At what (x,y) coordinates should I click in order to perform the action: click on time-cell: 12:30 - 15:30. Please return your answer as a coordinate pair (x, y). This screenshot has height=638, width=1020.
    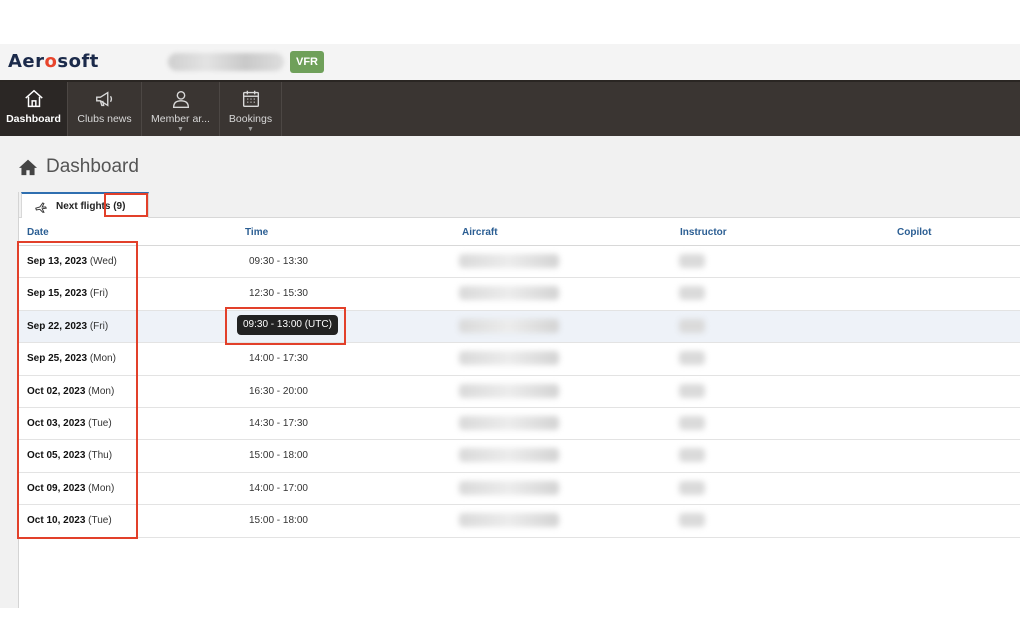
    Looking at the image, I should click on (278, 294).